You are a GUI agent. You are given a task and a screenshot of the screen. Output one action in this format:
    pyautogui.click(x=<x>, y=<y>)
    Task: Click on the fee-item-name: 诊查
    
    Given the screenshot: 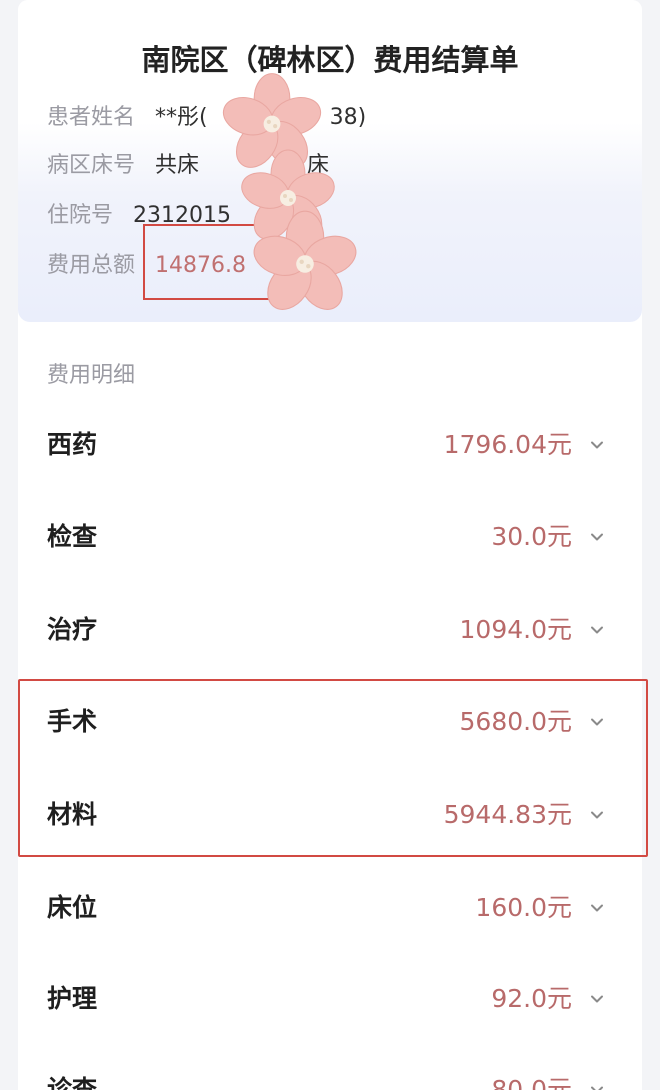 What is the action you would take?
    pyautogui.click(x=72, y=1082)
    